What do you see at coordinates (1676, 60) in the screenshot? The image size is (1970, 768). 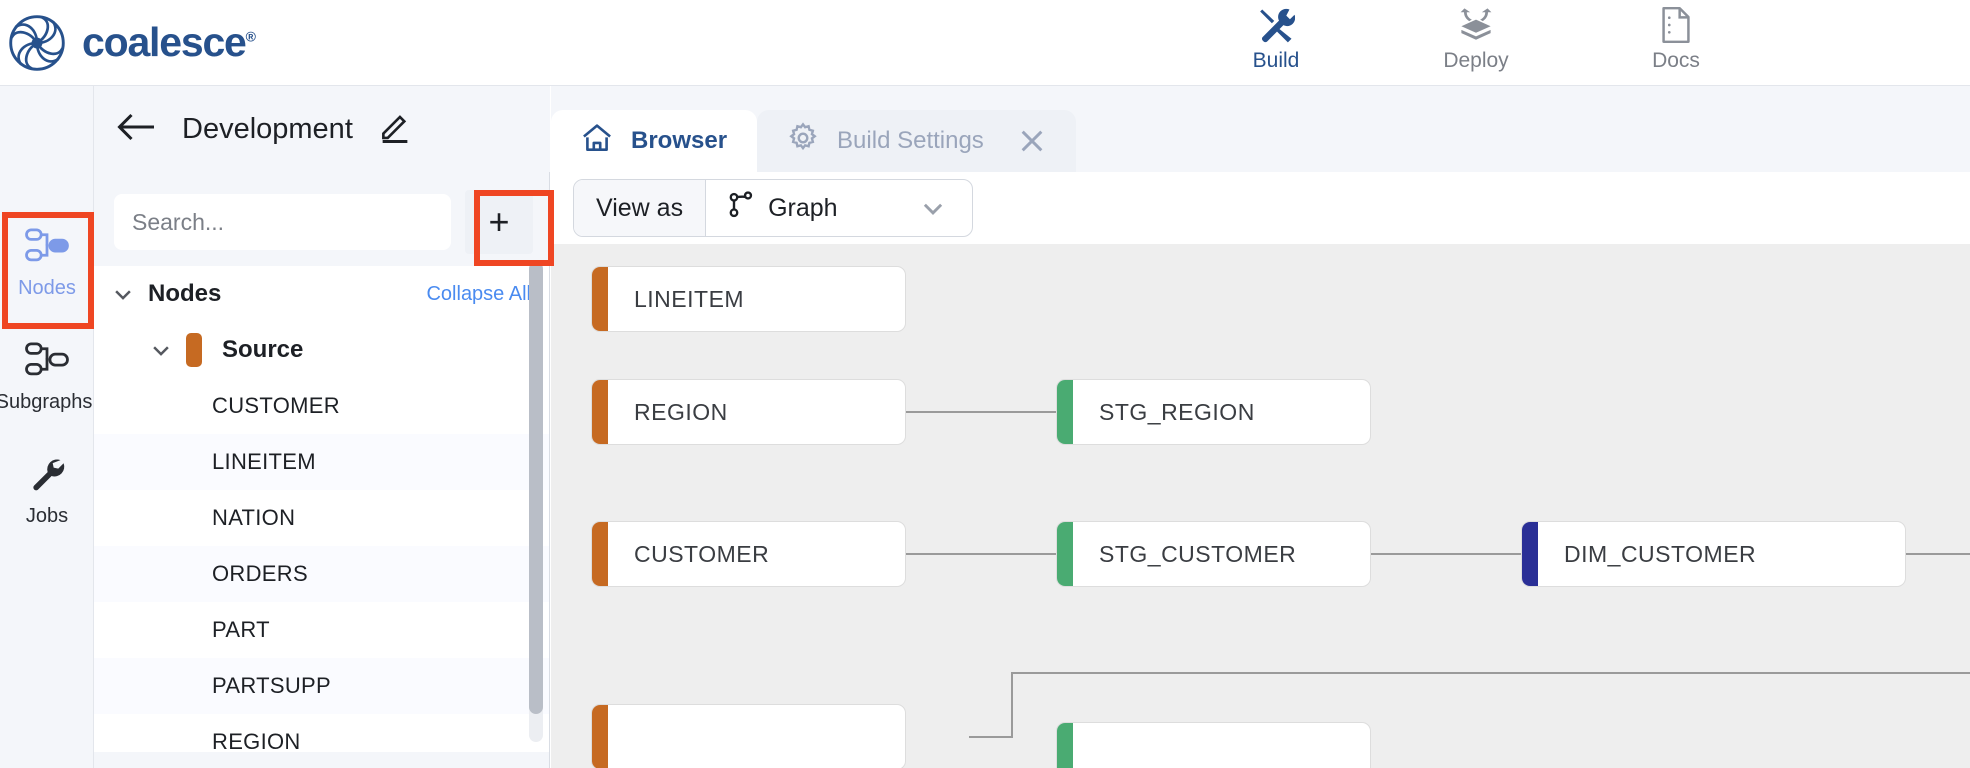 I see `topnav-label-docs: Docs` at bounding box center [1676, 60].